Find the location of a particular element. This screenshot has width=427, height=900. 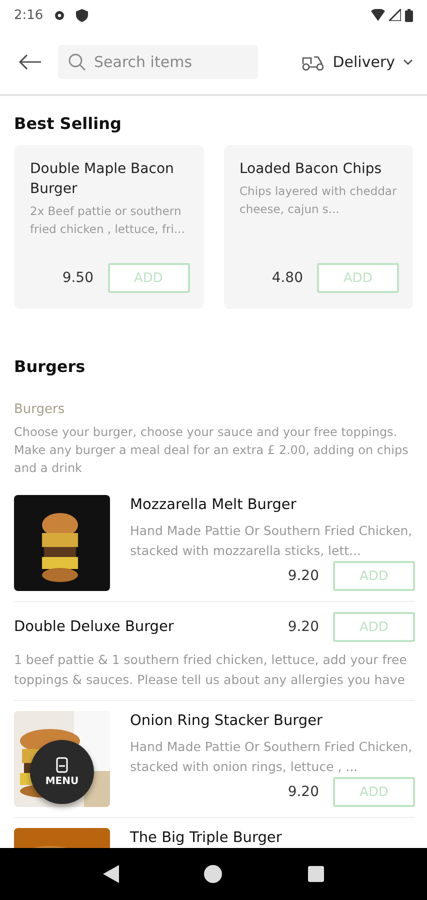

item-name: Onion Ring Stacker Burger is located at coordinates (227, 721).